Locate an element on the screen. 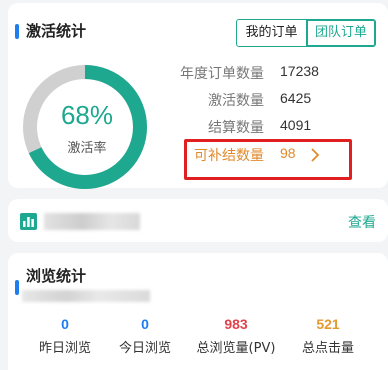  activation-title: 激活统计 is located at coordinates (56, 31).